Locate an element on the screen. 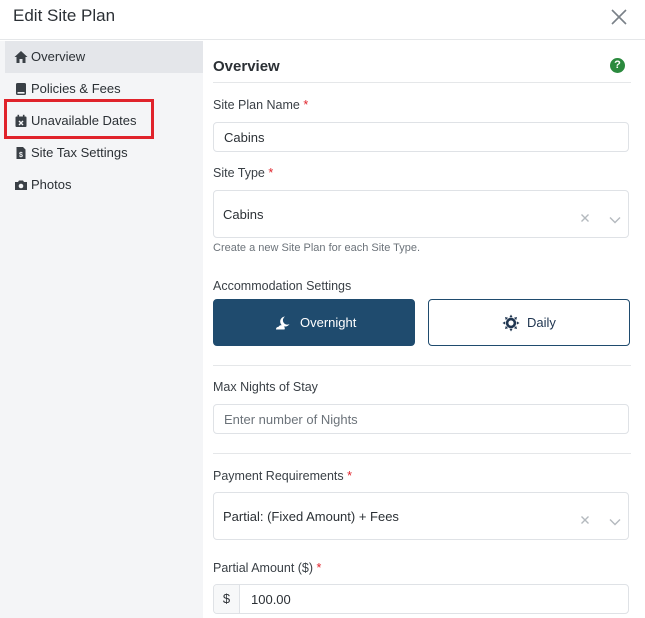  close-icon is located at coordinates (619, 17).